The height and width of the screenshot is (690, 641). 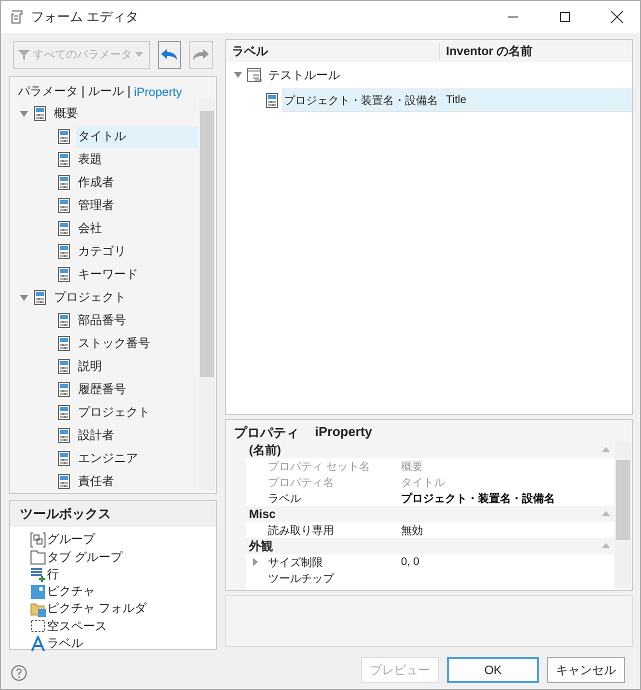 What do you see at coordinates (96, 609) in the screenshot?
I see `toolbox-item: ピクチャ フォルダ` at bounding box center [96, 609].